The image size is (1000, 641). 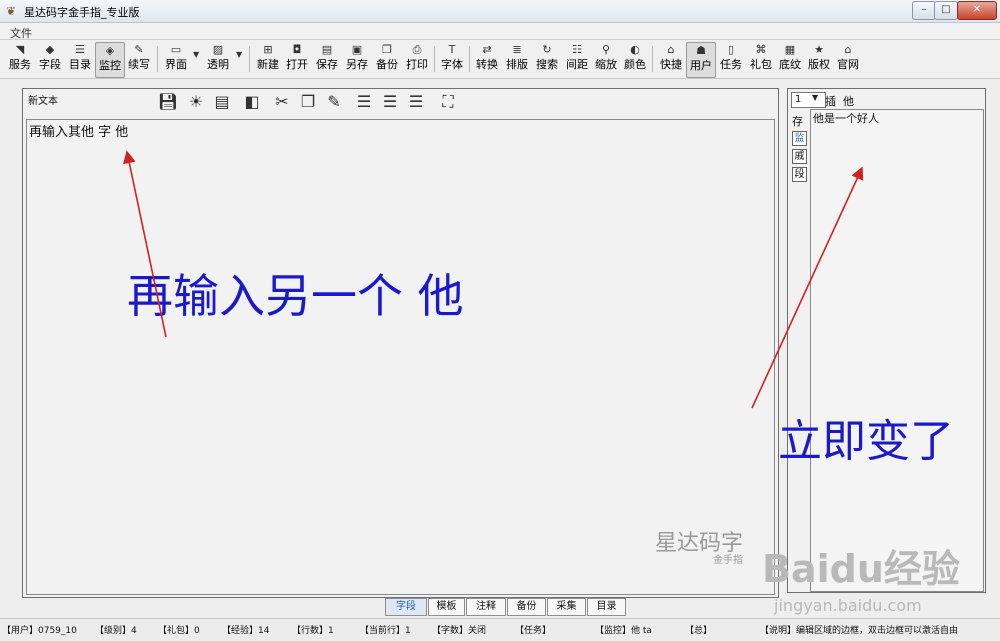 I want to click on window-icon: ▭, so click(x=176, y=49).